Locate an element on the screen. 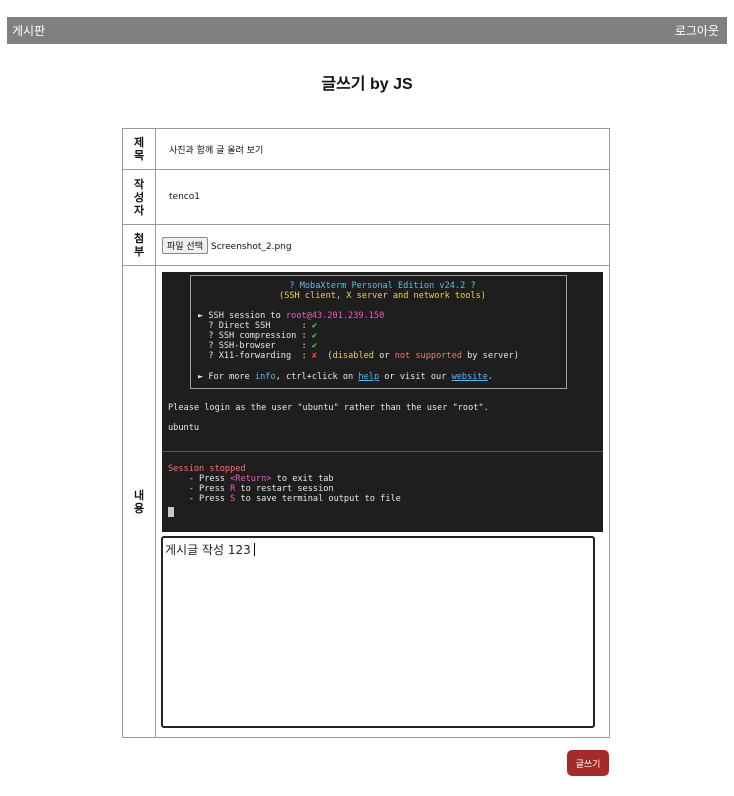 This screenshot has width=734, height=796. top-nav-bar: 게시판 로그아웃 is located at coordinates (367, 30).